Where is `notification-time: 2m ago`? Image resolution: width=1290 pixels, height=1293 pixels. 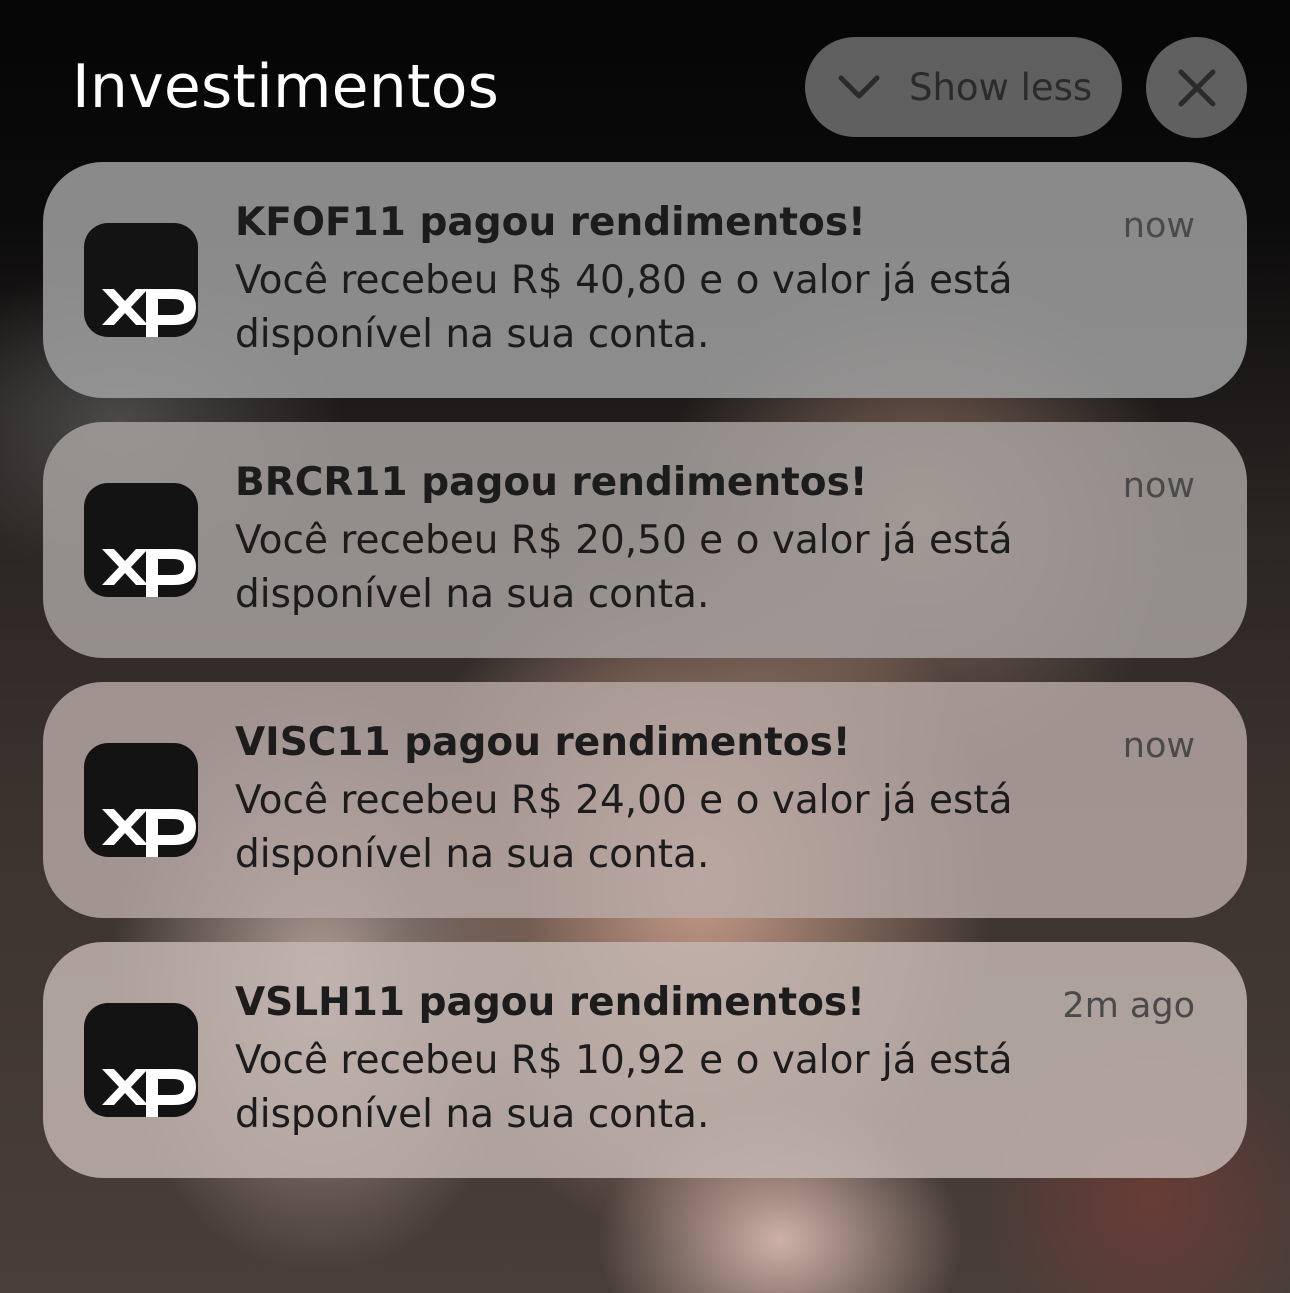
notification-time: 2m ago is located at coordinates (1128, 1006).